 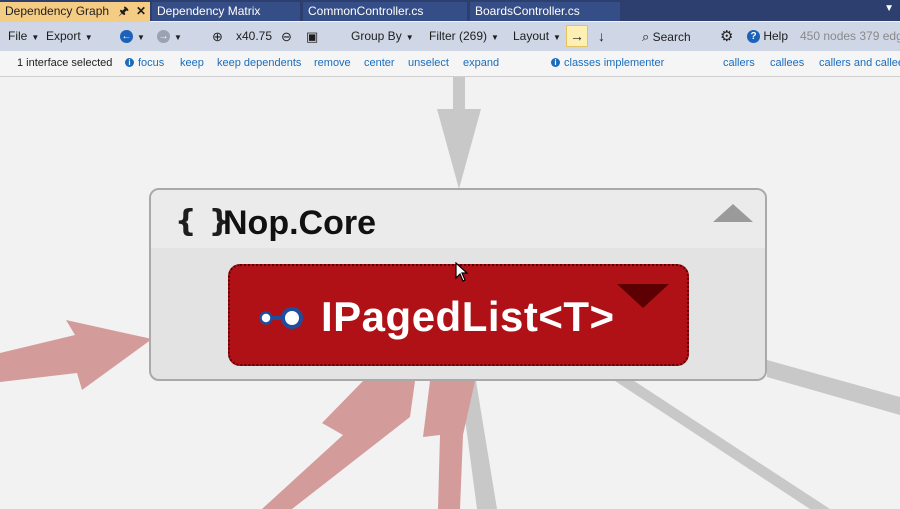 I want to click on tab-label: Dependency Graph, so click(x=57, y=11).